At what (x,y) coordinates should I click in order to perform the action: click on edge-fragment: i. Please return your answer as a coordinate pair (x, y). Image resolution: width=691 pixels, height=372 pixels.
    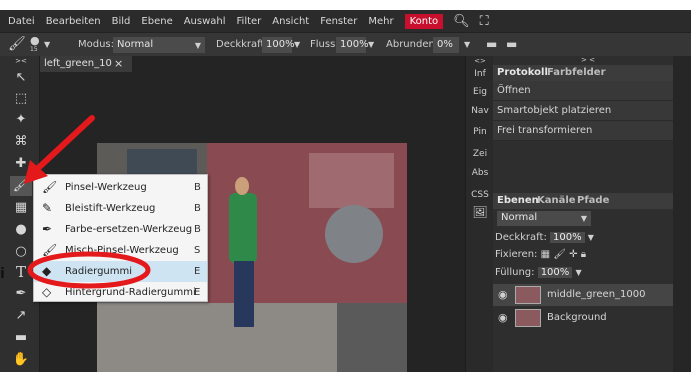
    Looking at the image, I should click on (2, 274).